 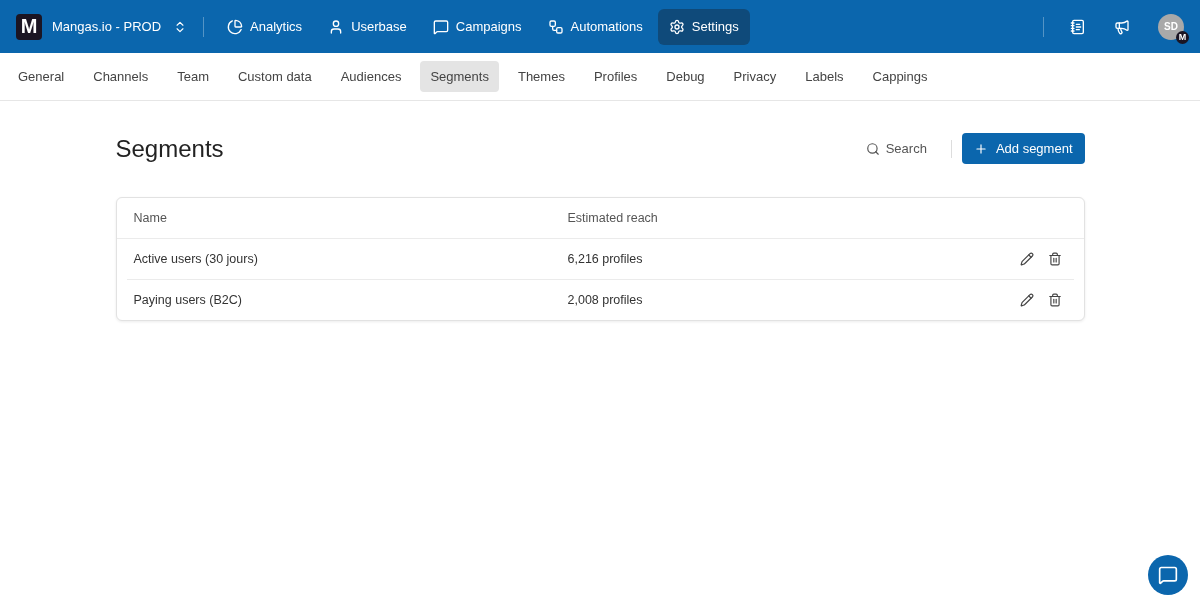 What do you see at coordinates (685, 76) in the screenshot?
I see `settings-tab: Debug` at bounding box center [685, 76].